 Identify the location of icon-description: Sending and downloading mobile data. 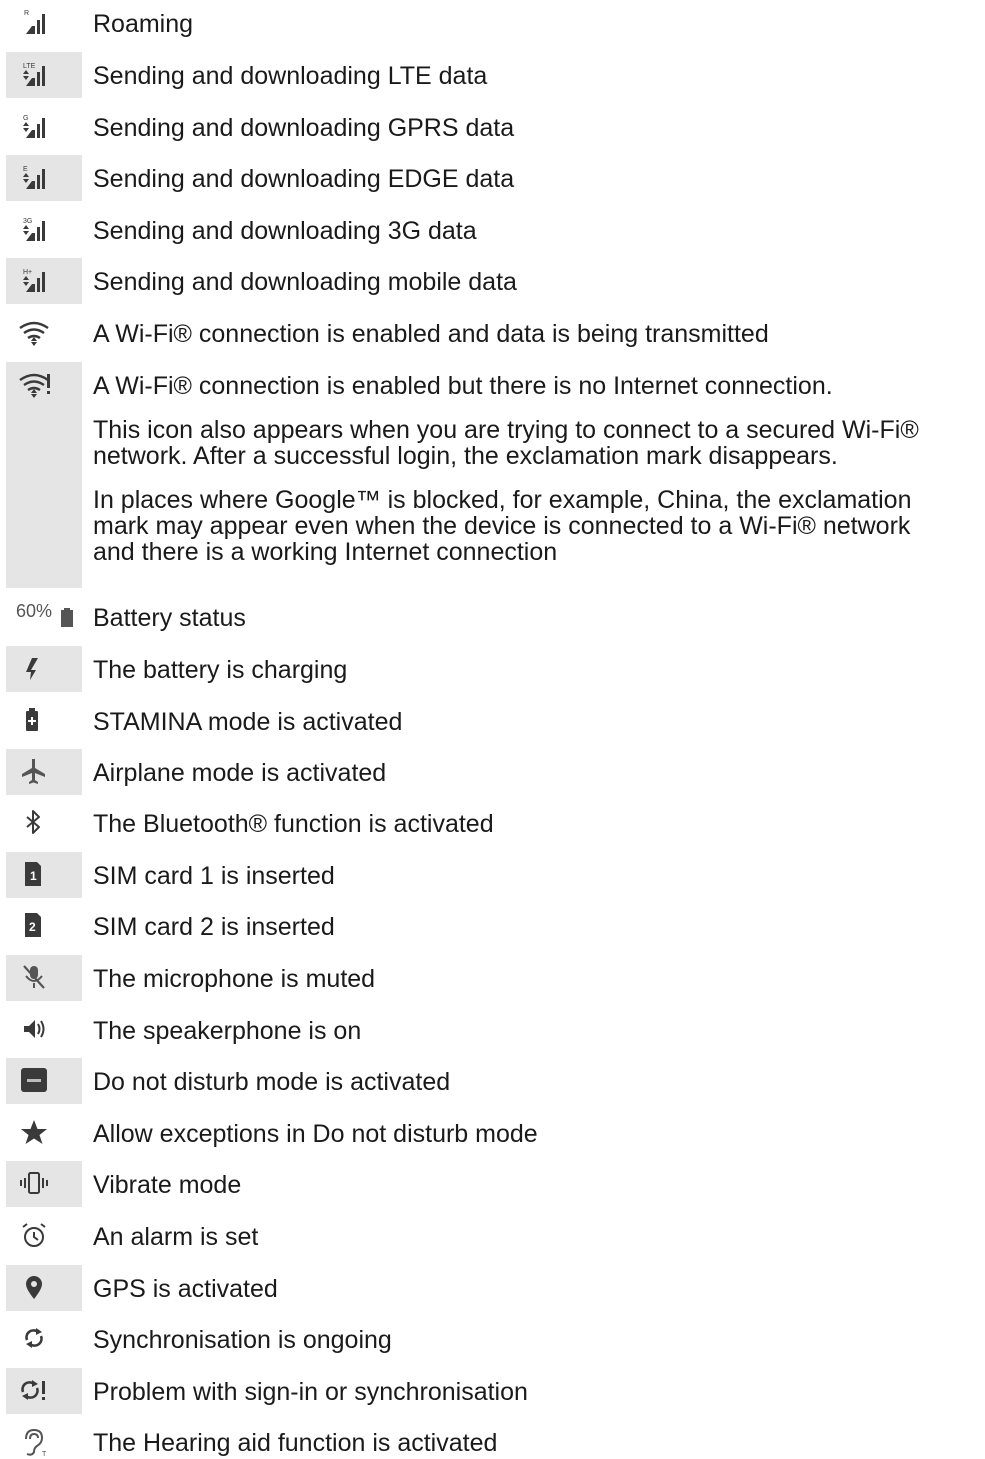
(538, 282).